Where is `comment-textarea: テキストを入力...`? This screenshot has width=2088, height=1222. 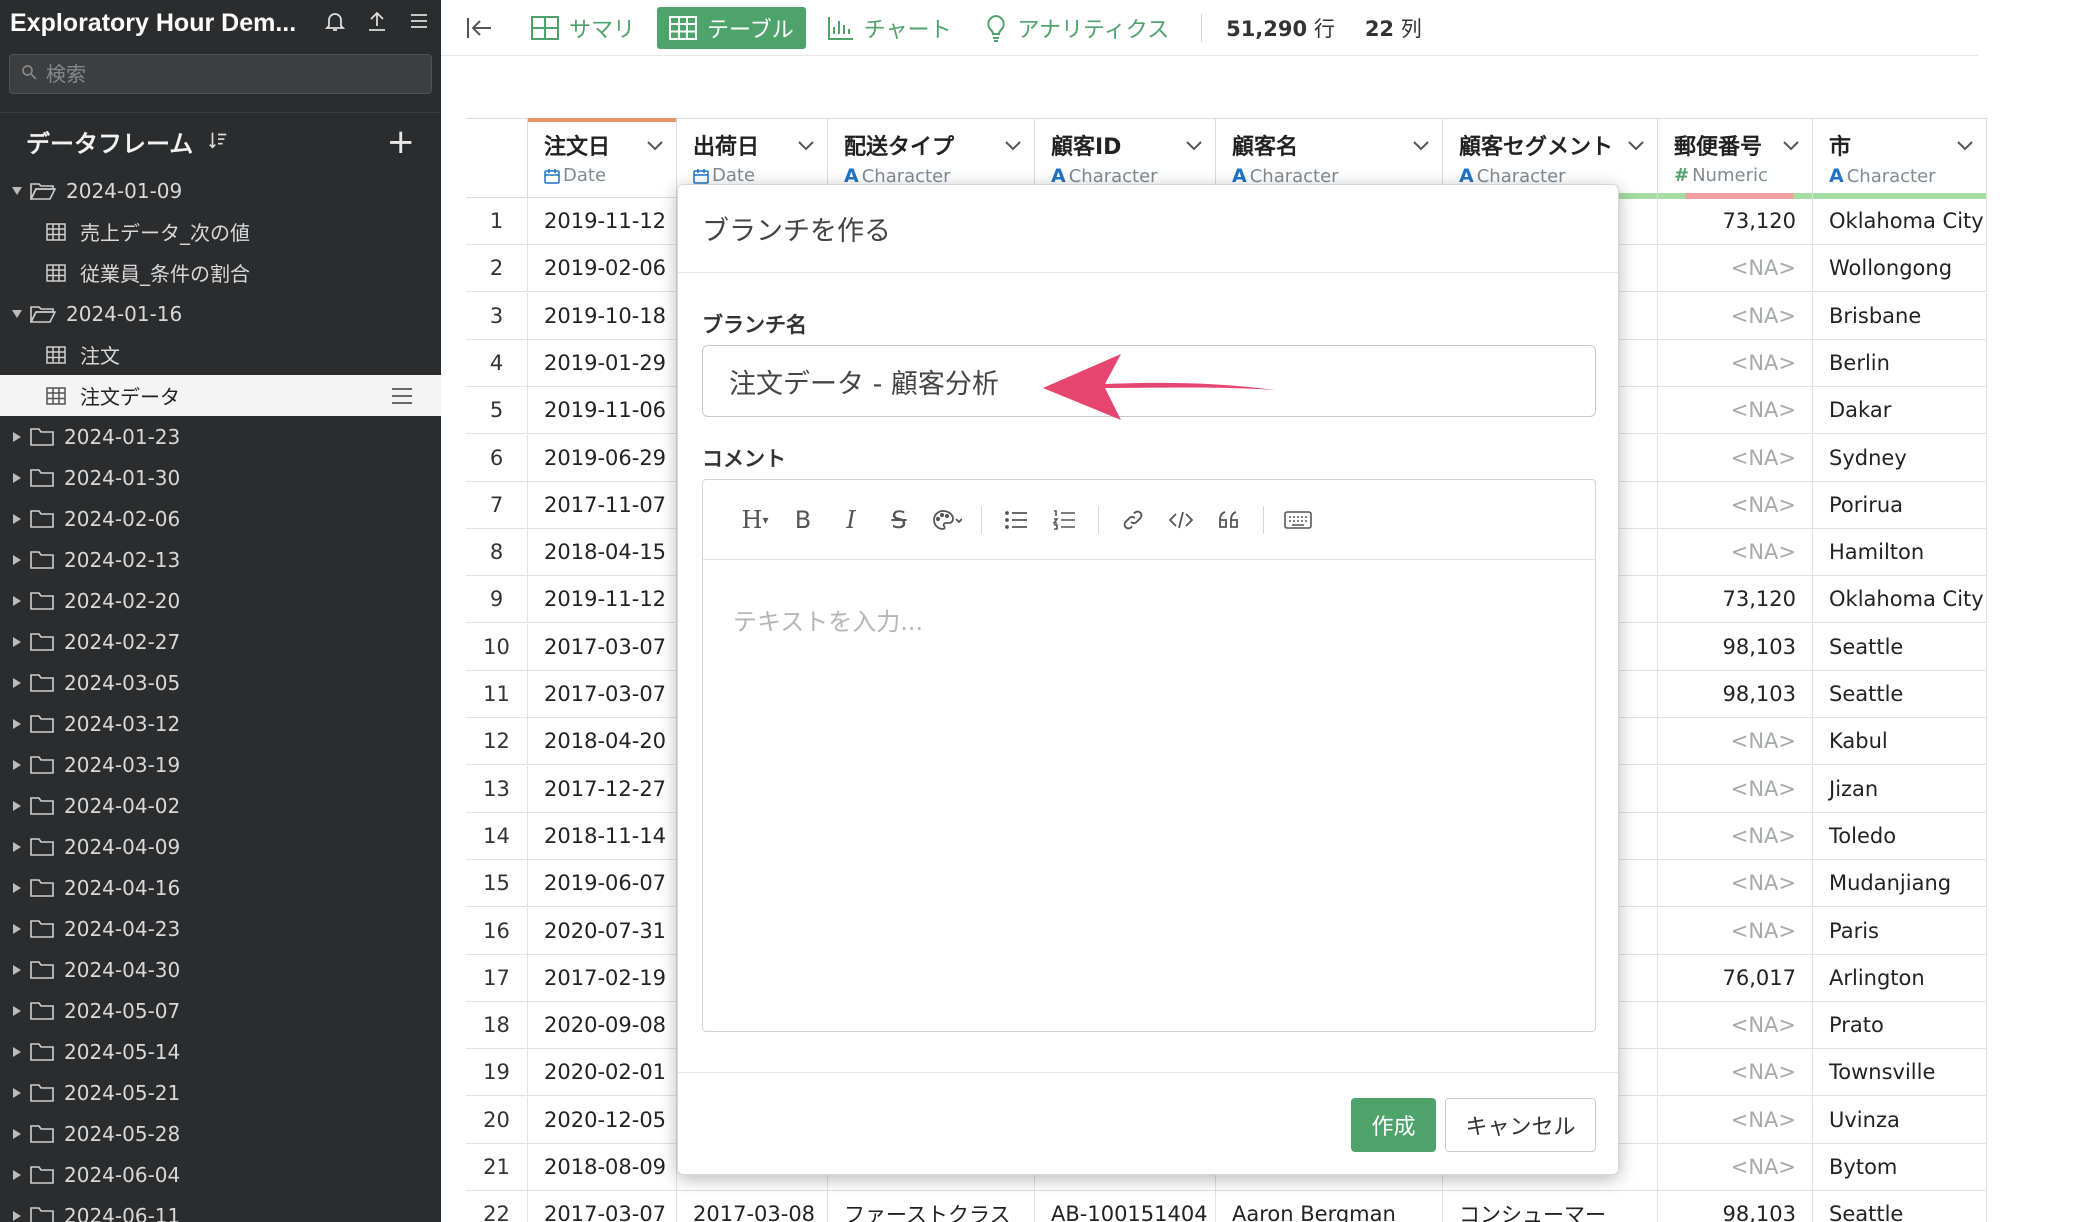 comment-textarea: テキストを入力... is located at coordinates (1149, 619).